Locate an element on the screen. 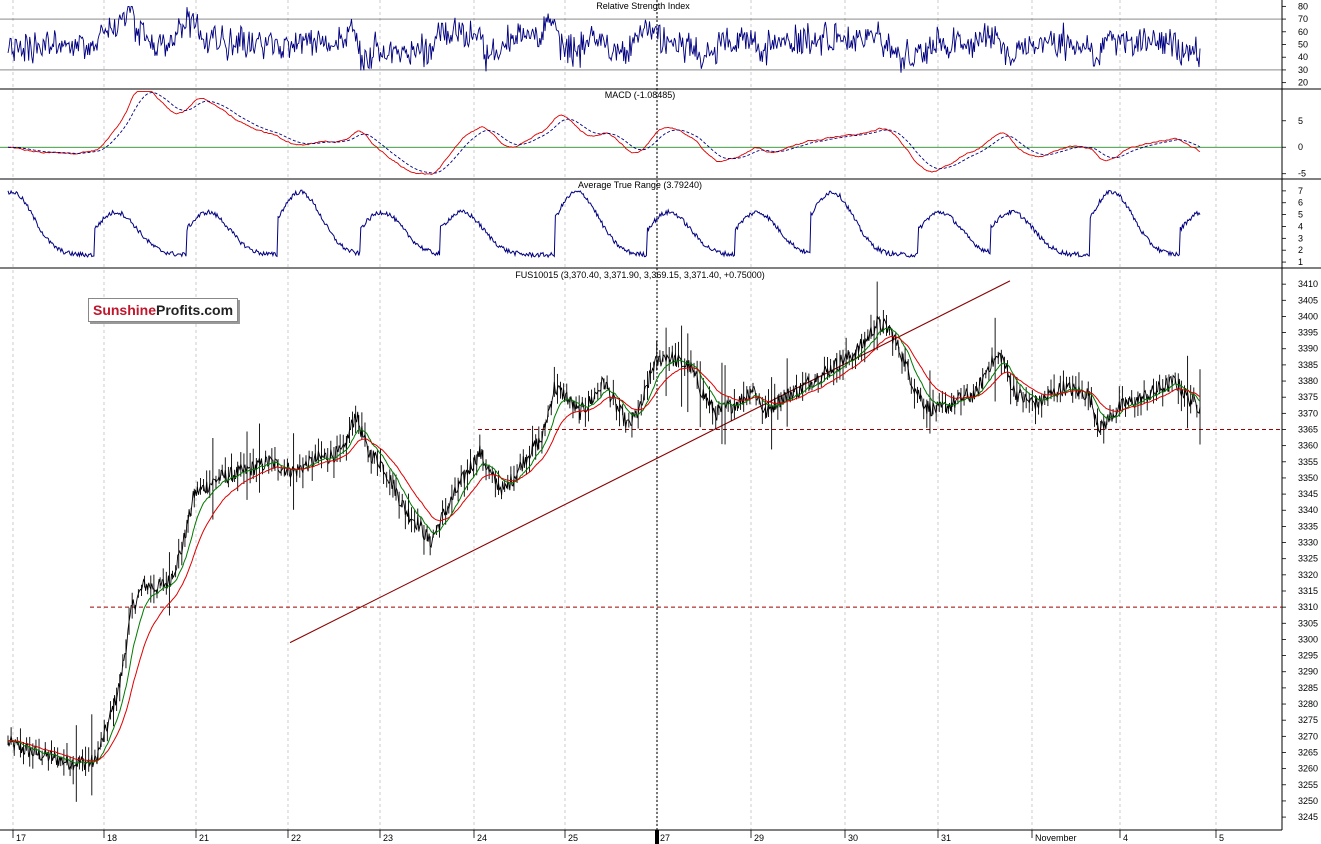 The image size is (1321, 844). y-tick-label: 3300 is located at coordinates (1308, 639).